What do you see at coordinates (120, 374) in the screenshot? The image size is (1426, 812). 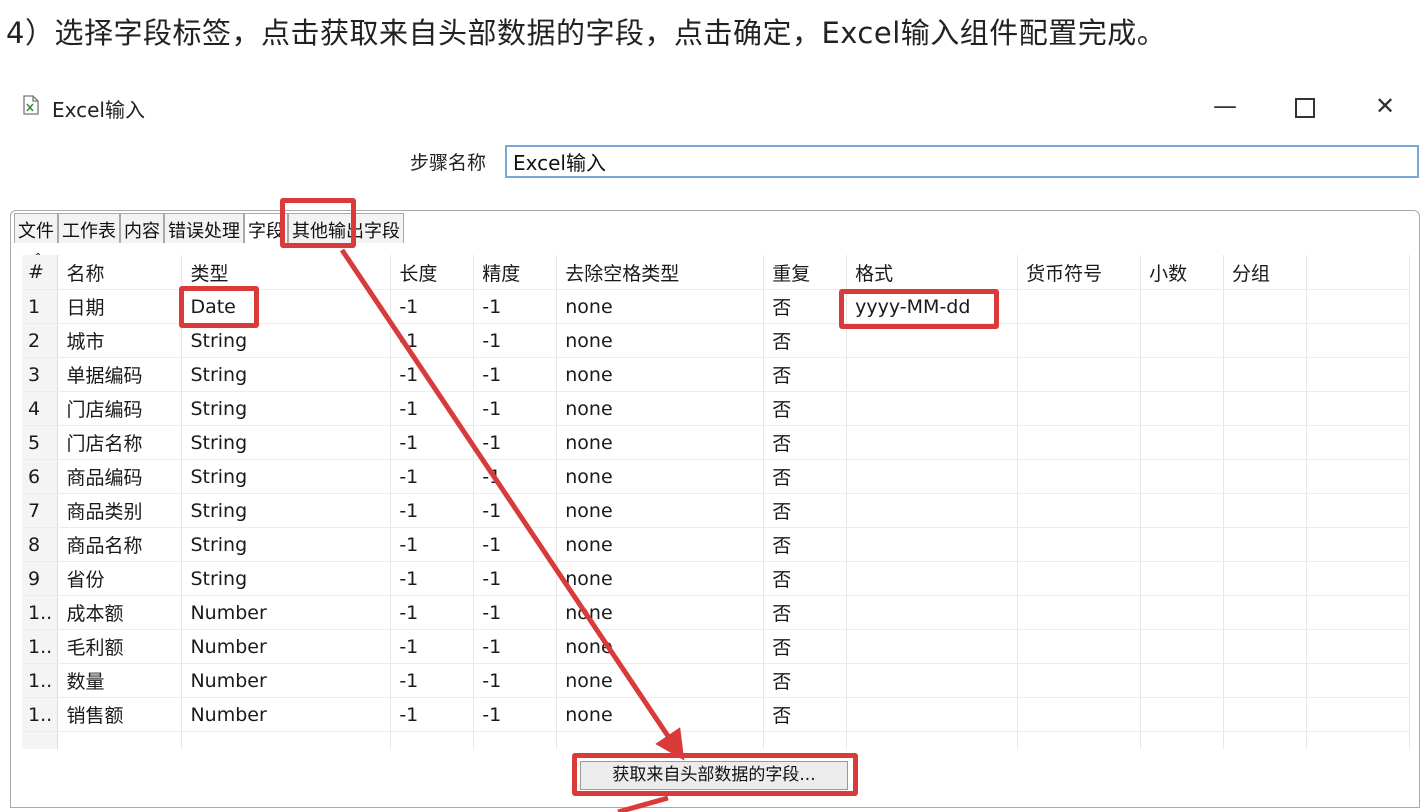 I see `cell-name: 单据编码` at bounding box center [120, 374].